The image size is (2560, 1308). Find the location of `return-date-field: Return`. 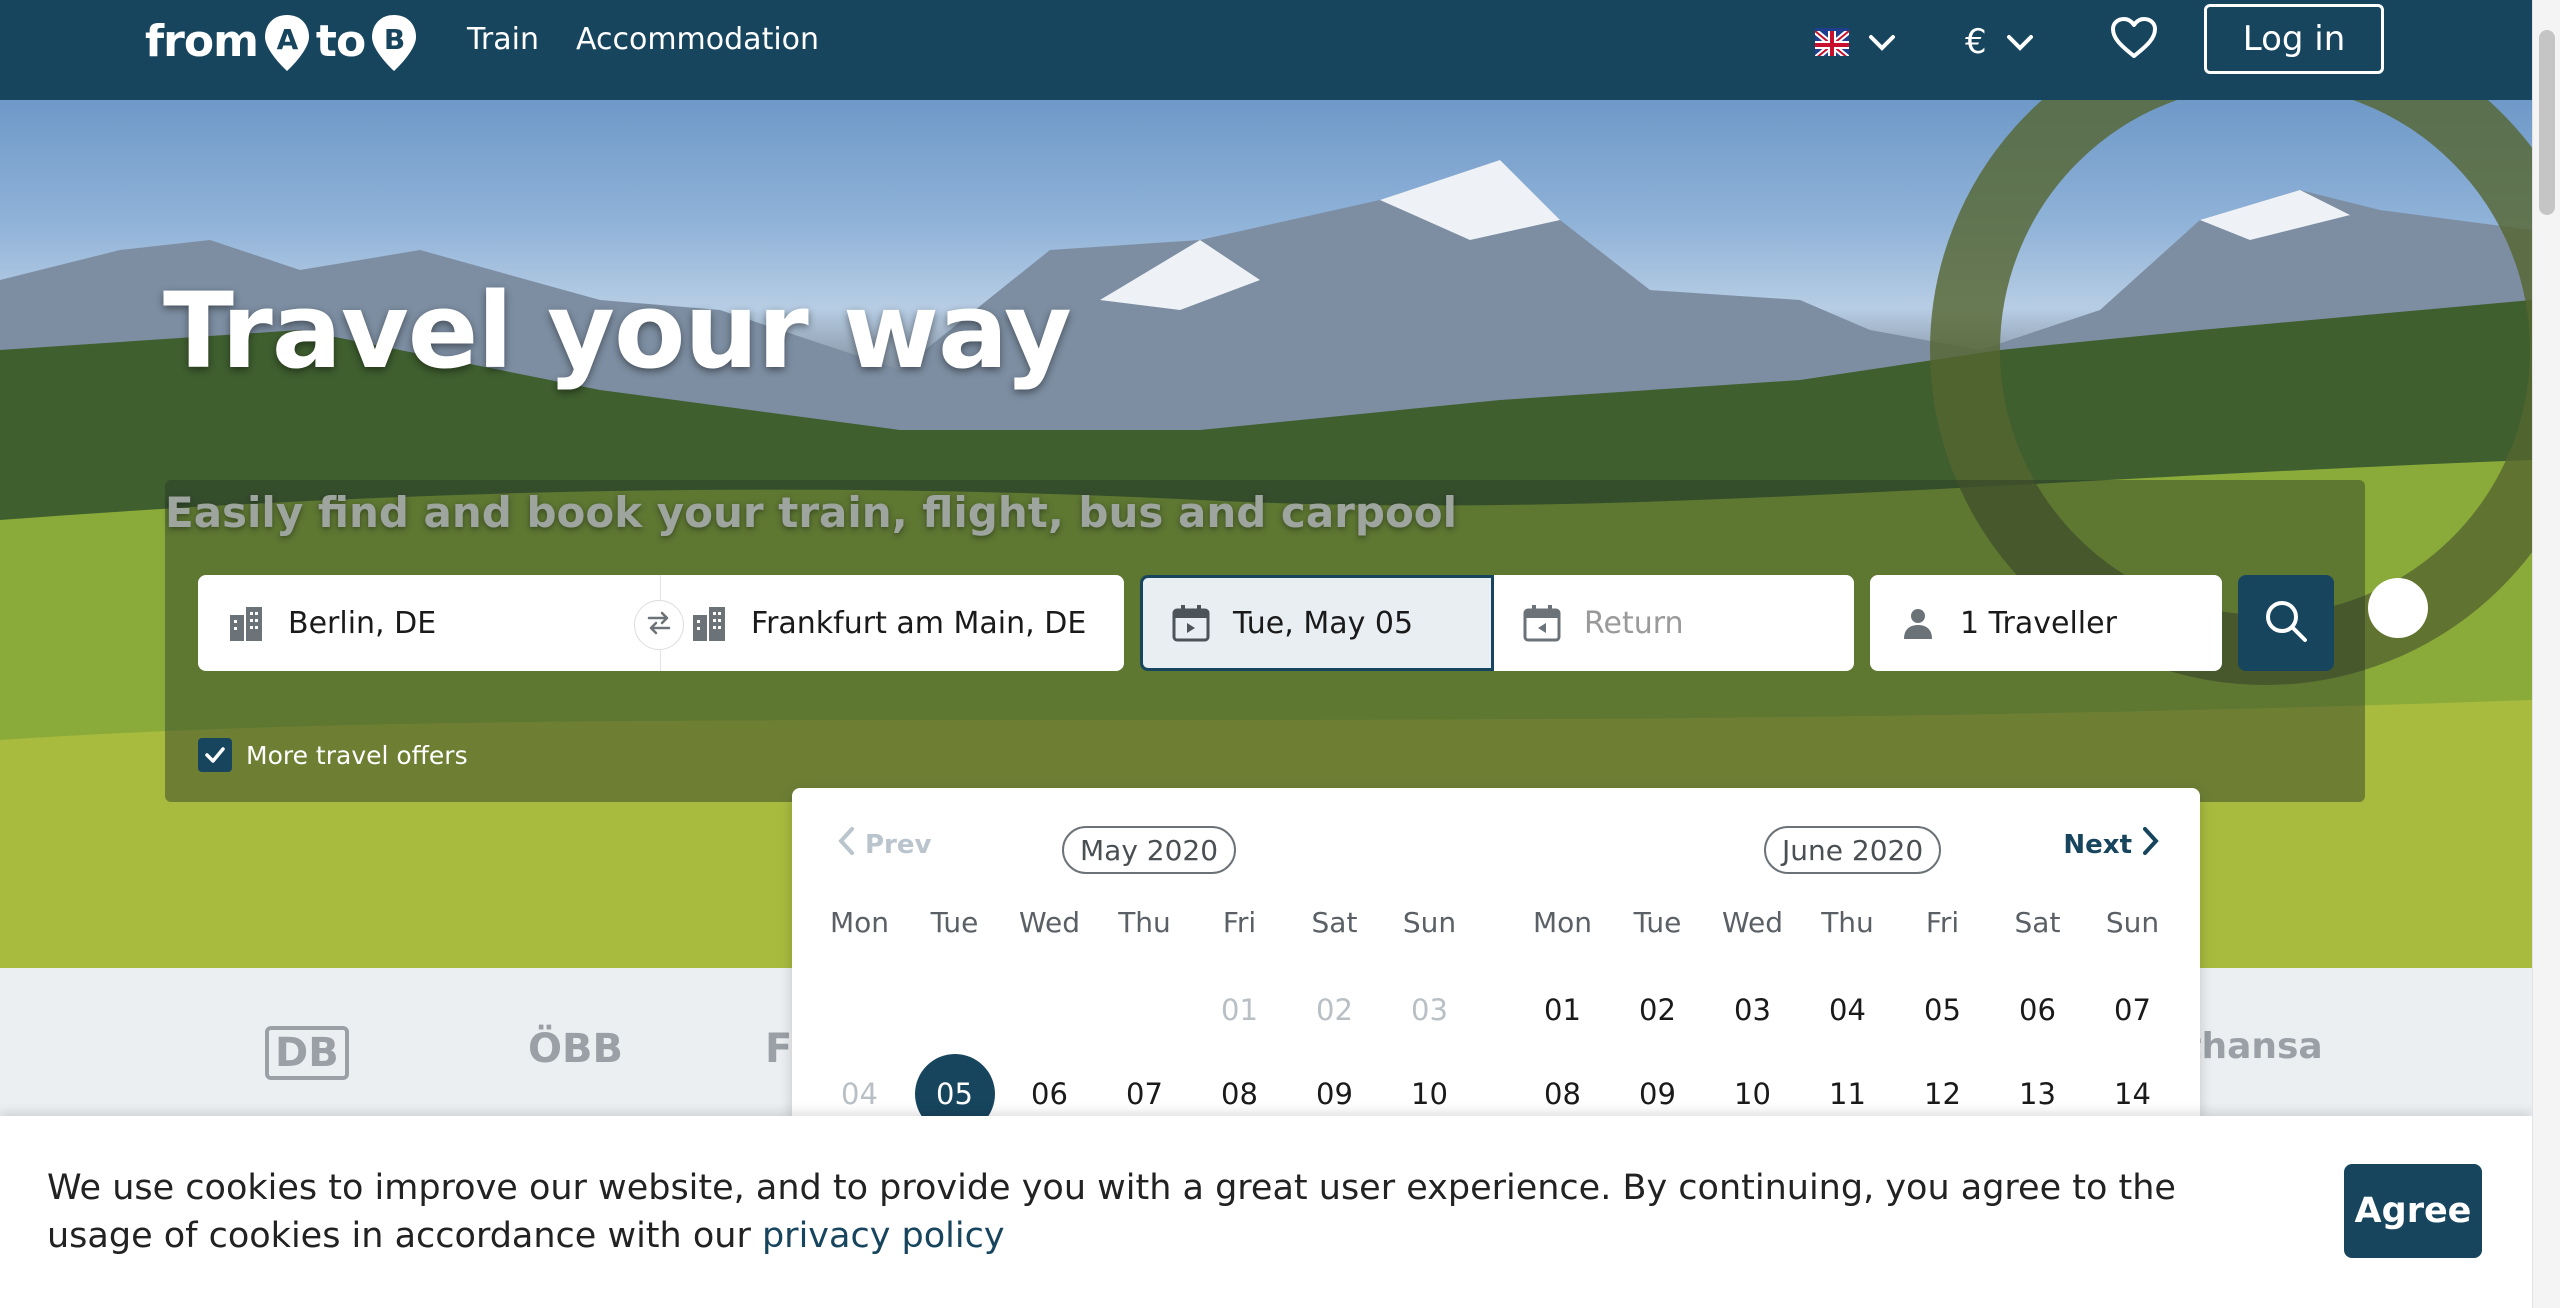

return-date-field: Return is located at coordinates (1674, 623).